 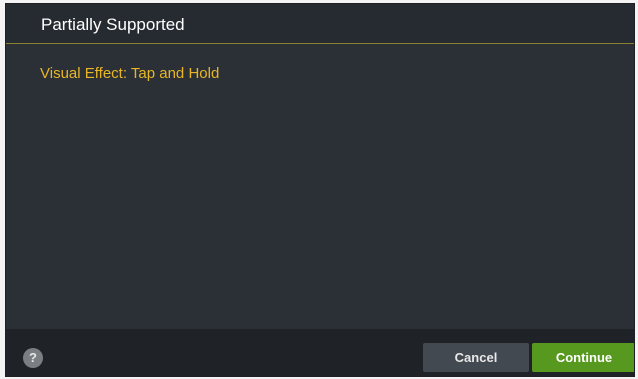 What do you see at coordinates (113, 24) in the screenshot?
I see `dialog-title: Partially Supported` at bounding box center [113, 24].